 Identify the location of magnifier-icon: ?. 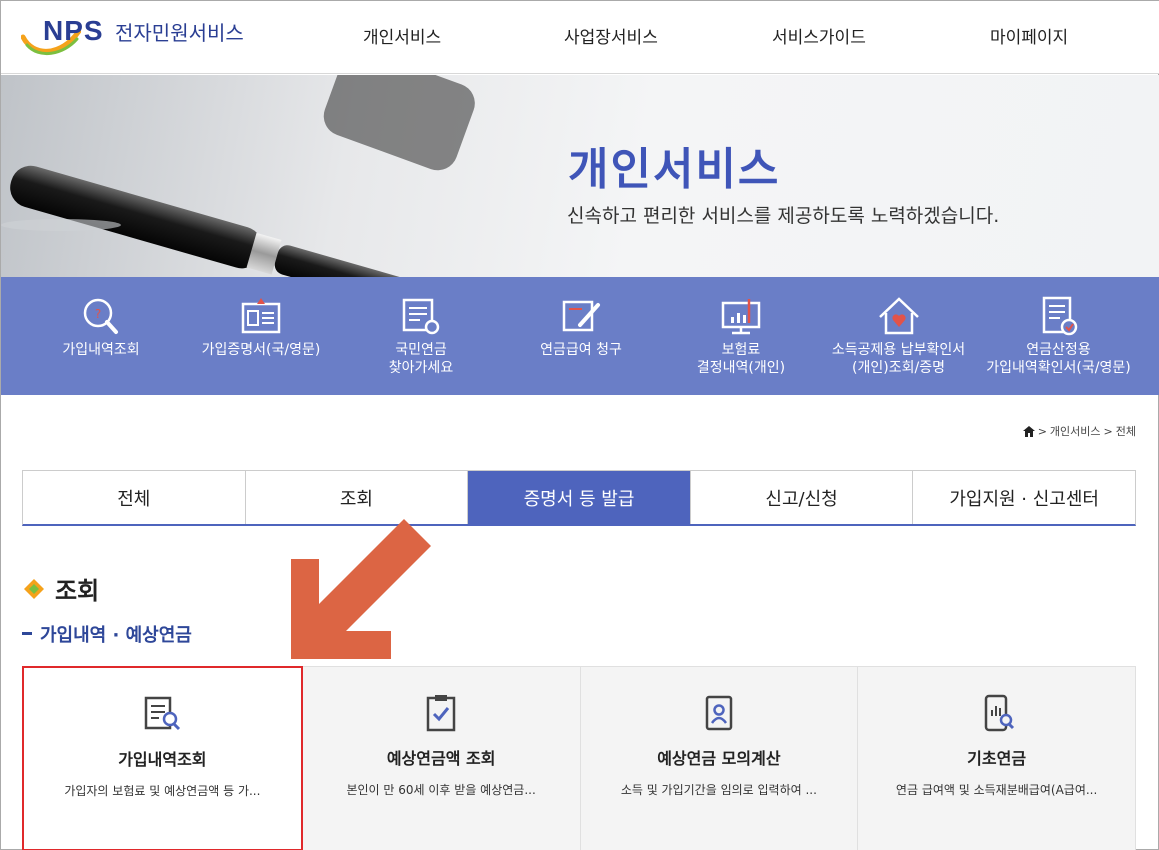
(100, 316).